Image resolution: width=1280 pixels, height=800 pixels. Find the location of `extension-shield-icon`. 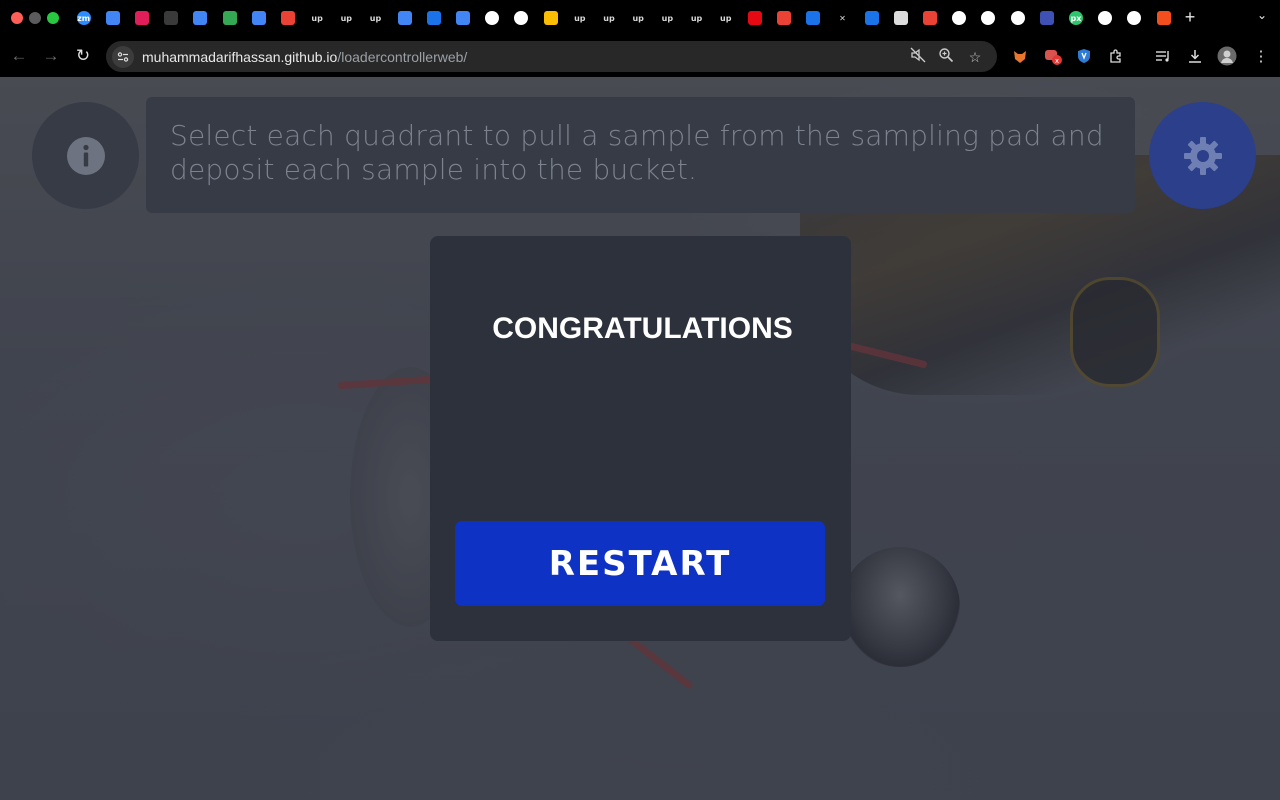

extension-shield-icon is located at coordinates (1084, 56).